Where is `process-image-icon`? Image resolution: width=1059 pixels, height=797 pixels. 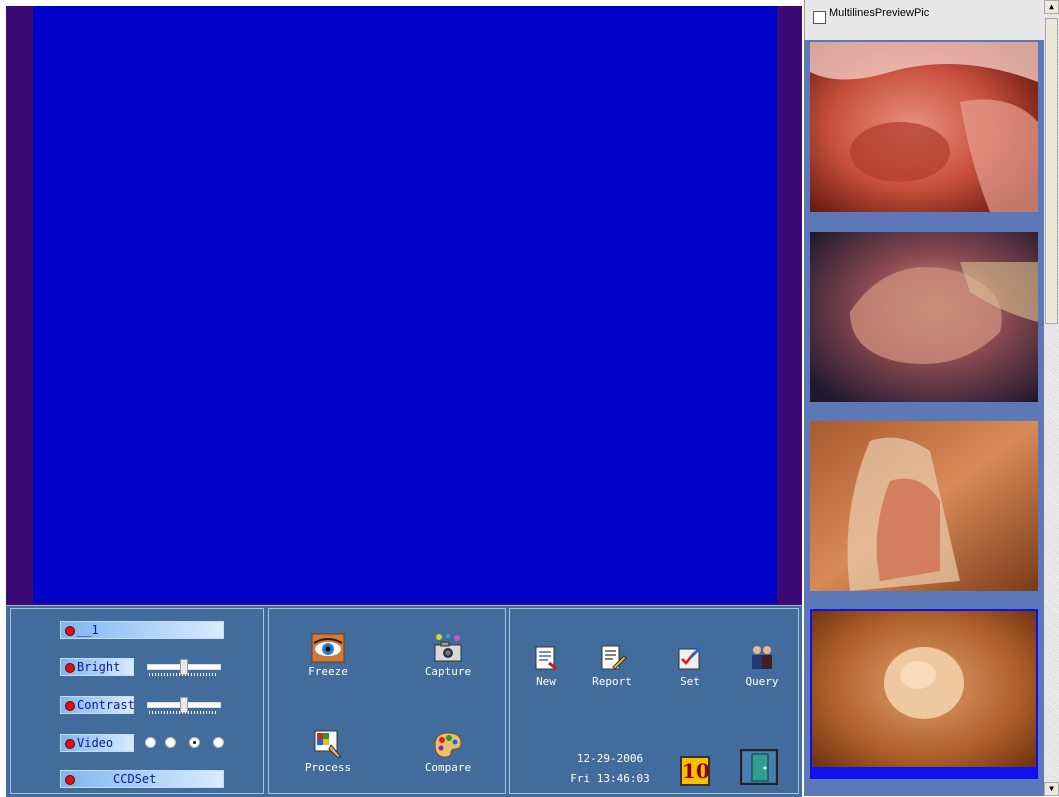 process-image-icon is located at coordinates (328, 744).